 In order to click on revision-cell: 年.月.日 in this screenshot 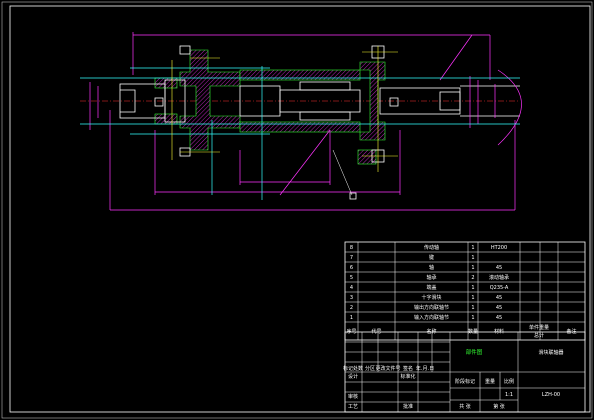, I will do `click(425, 368)`.